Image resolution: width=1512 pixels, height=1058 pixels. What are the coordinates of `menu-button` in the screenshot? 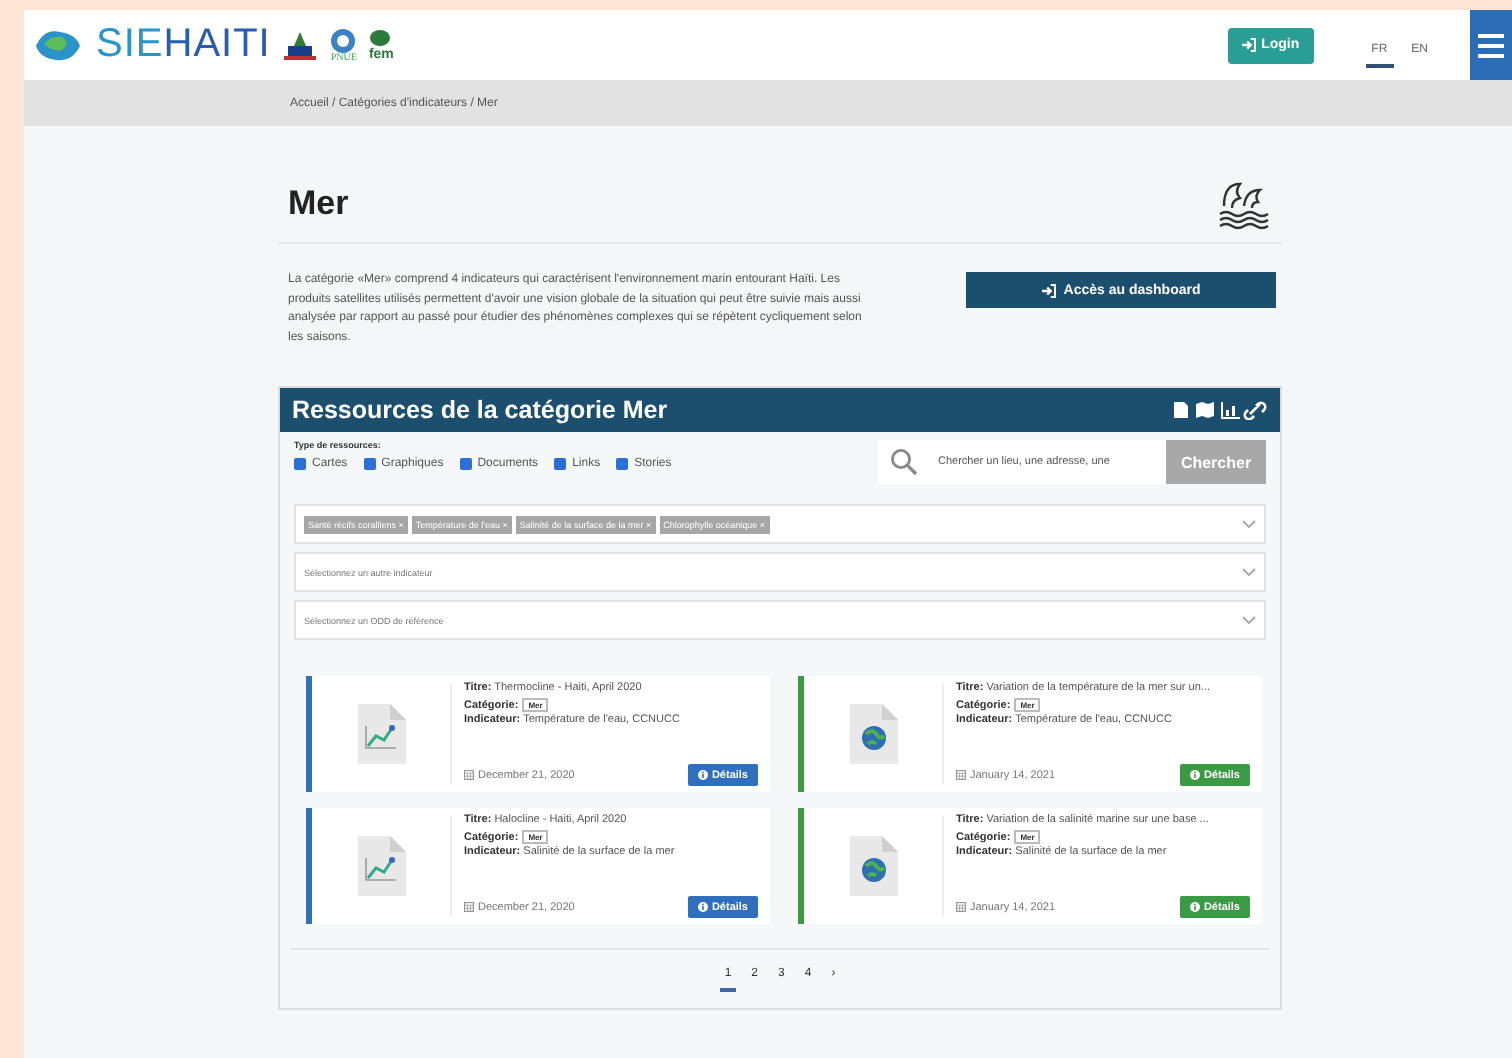 It's located at (1491, 45).